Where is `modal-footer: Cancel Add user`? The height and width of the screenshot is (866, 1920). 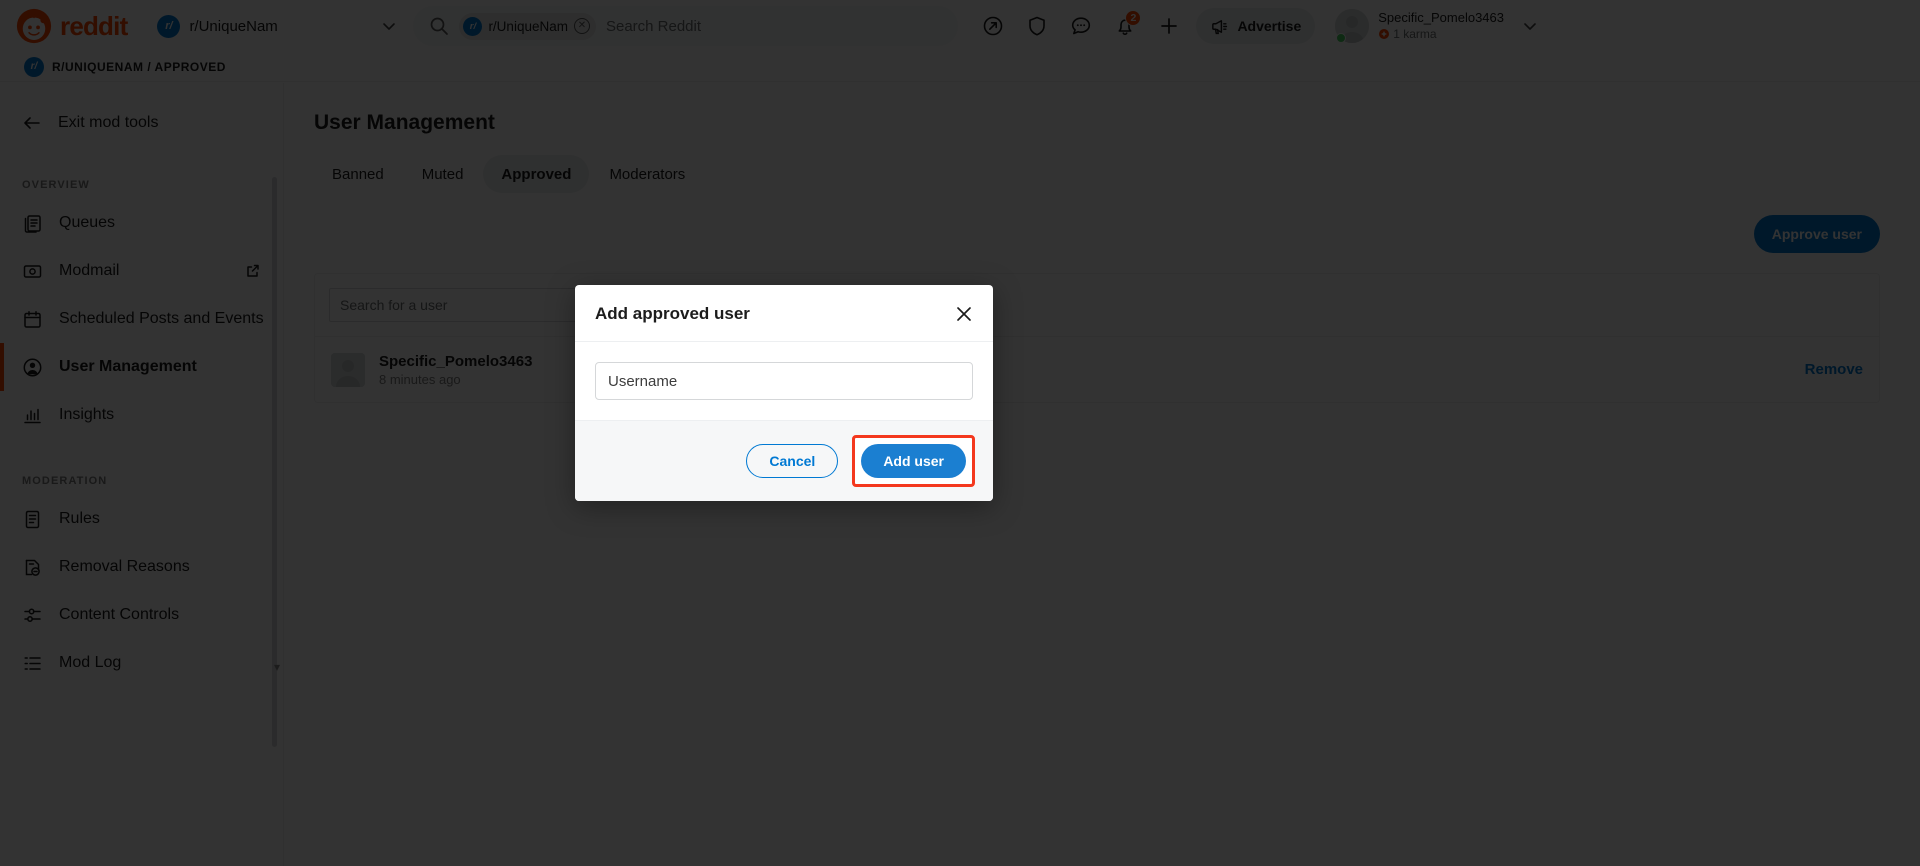
modal-footer: Cancel Add user is located at coordinates (784, 460).